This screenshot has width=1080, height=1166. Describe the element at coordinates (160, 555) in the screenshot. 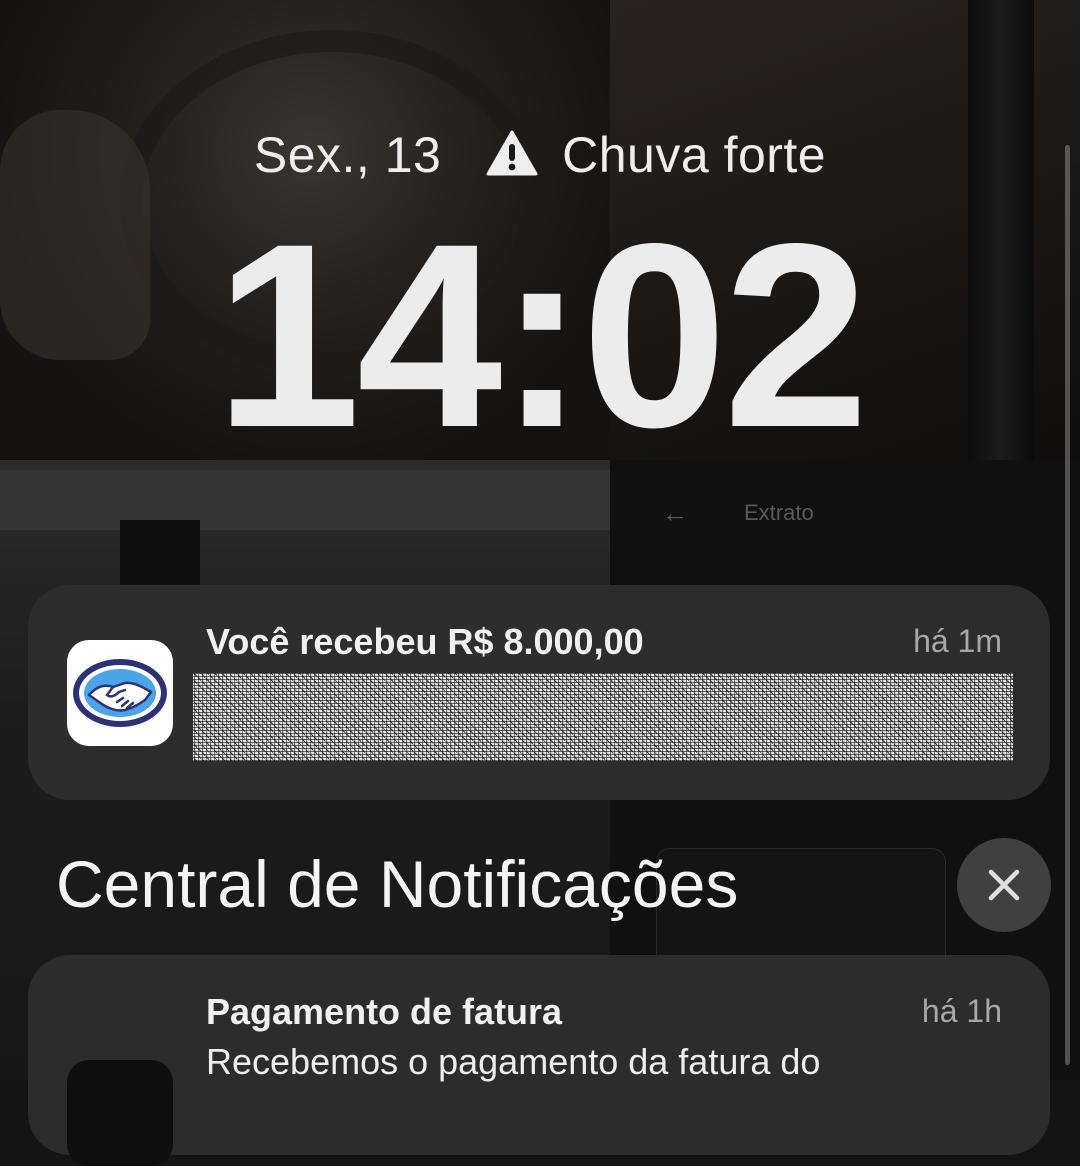

I see `wallpaper-window` at that location.